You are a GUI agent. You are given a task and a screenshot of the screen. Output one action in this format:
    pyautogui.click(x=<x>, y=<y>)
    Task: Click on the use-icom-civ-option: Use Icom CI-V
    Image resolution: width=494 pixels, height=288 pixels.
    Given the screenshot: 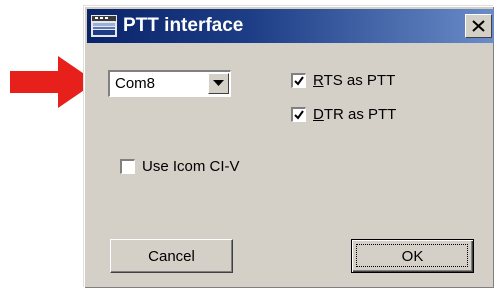 What is the action you would take?
    pyautogui.click(x=180, y=166)
    